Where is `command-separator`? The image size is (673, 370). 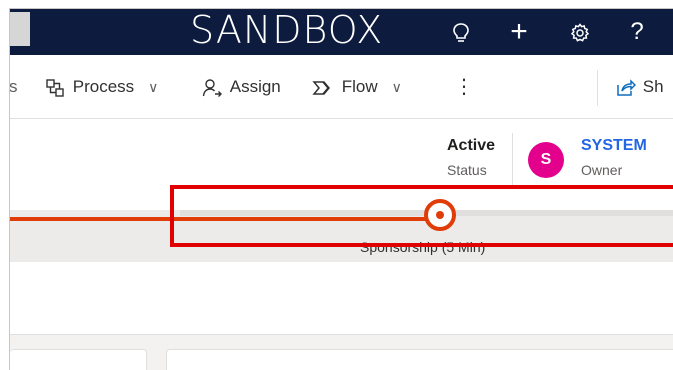 command-separator is located at coordinates (597, 88).